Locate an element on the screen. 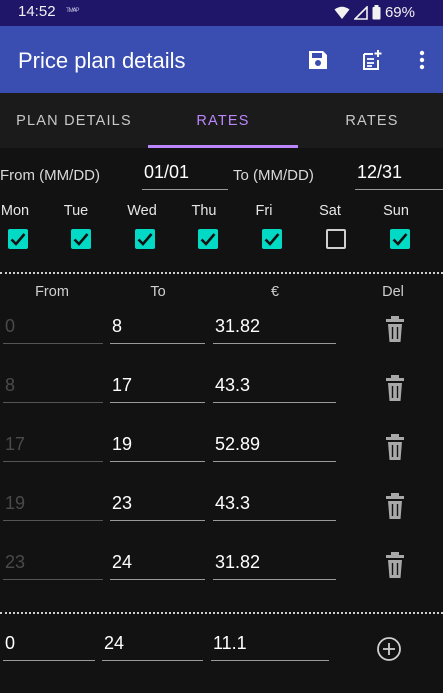 The height and width of the screenshot is (693, 443). add-circle-icon is located at coordinates (389, 649).